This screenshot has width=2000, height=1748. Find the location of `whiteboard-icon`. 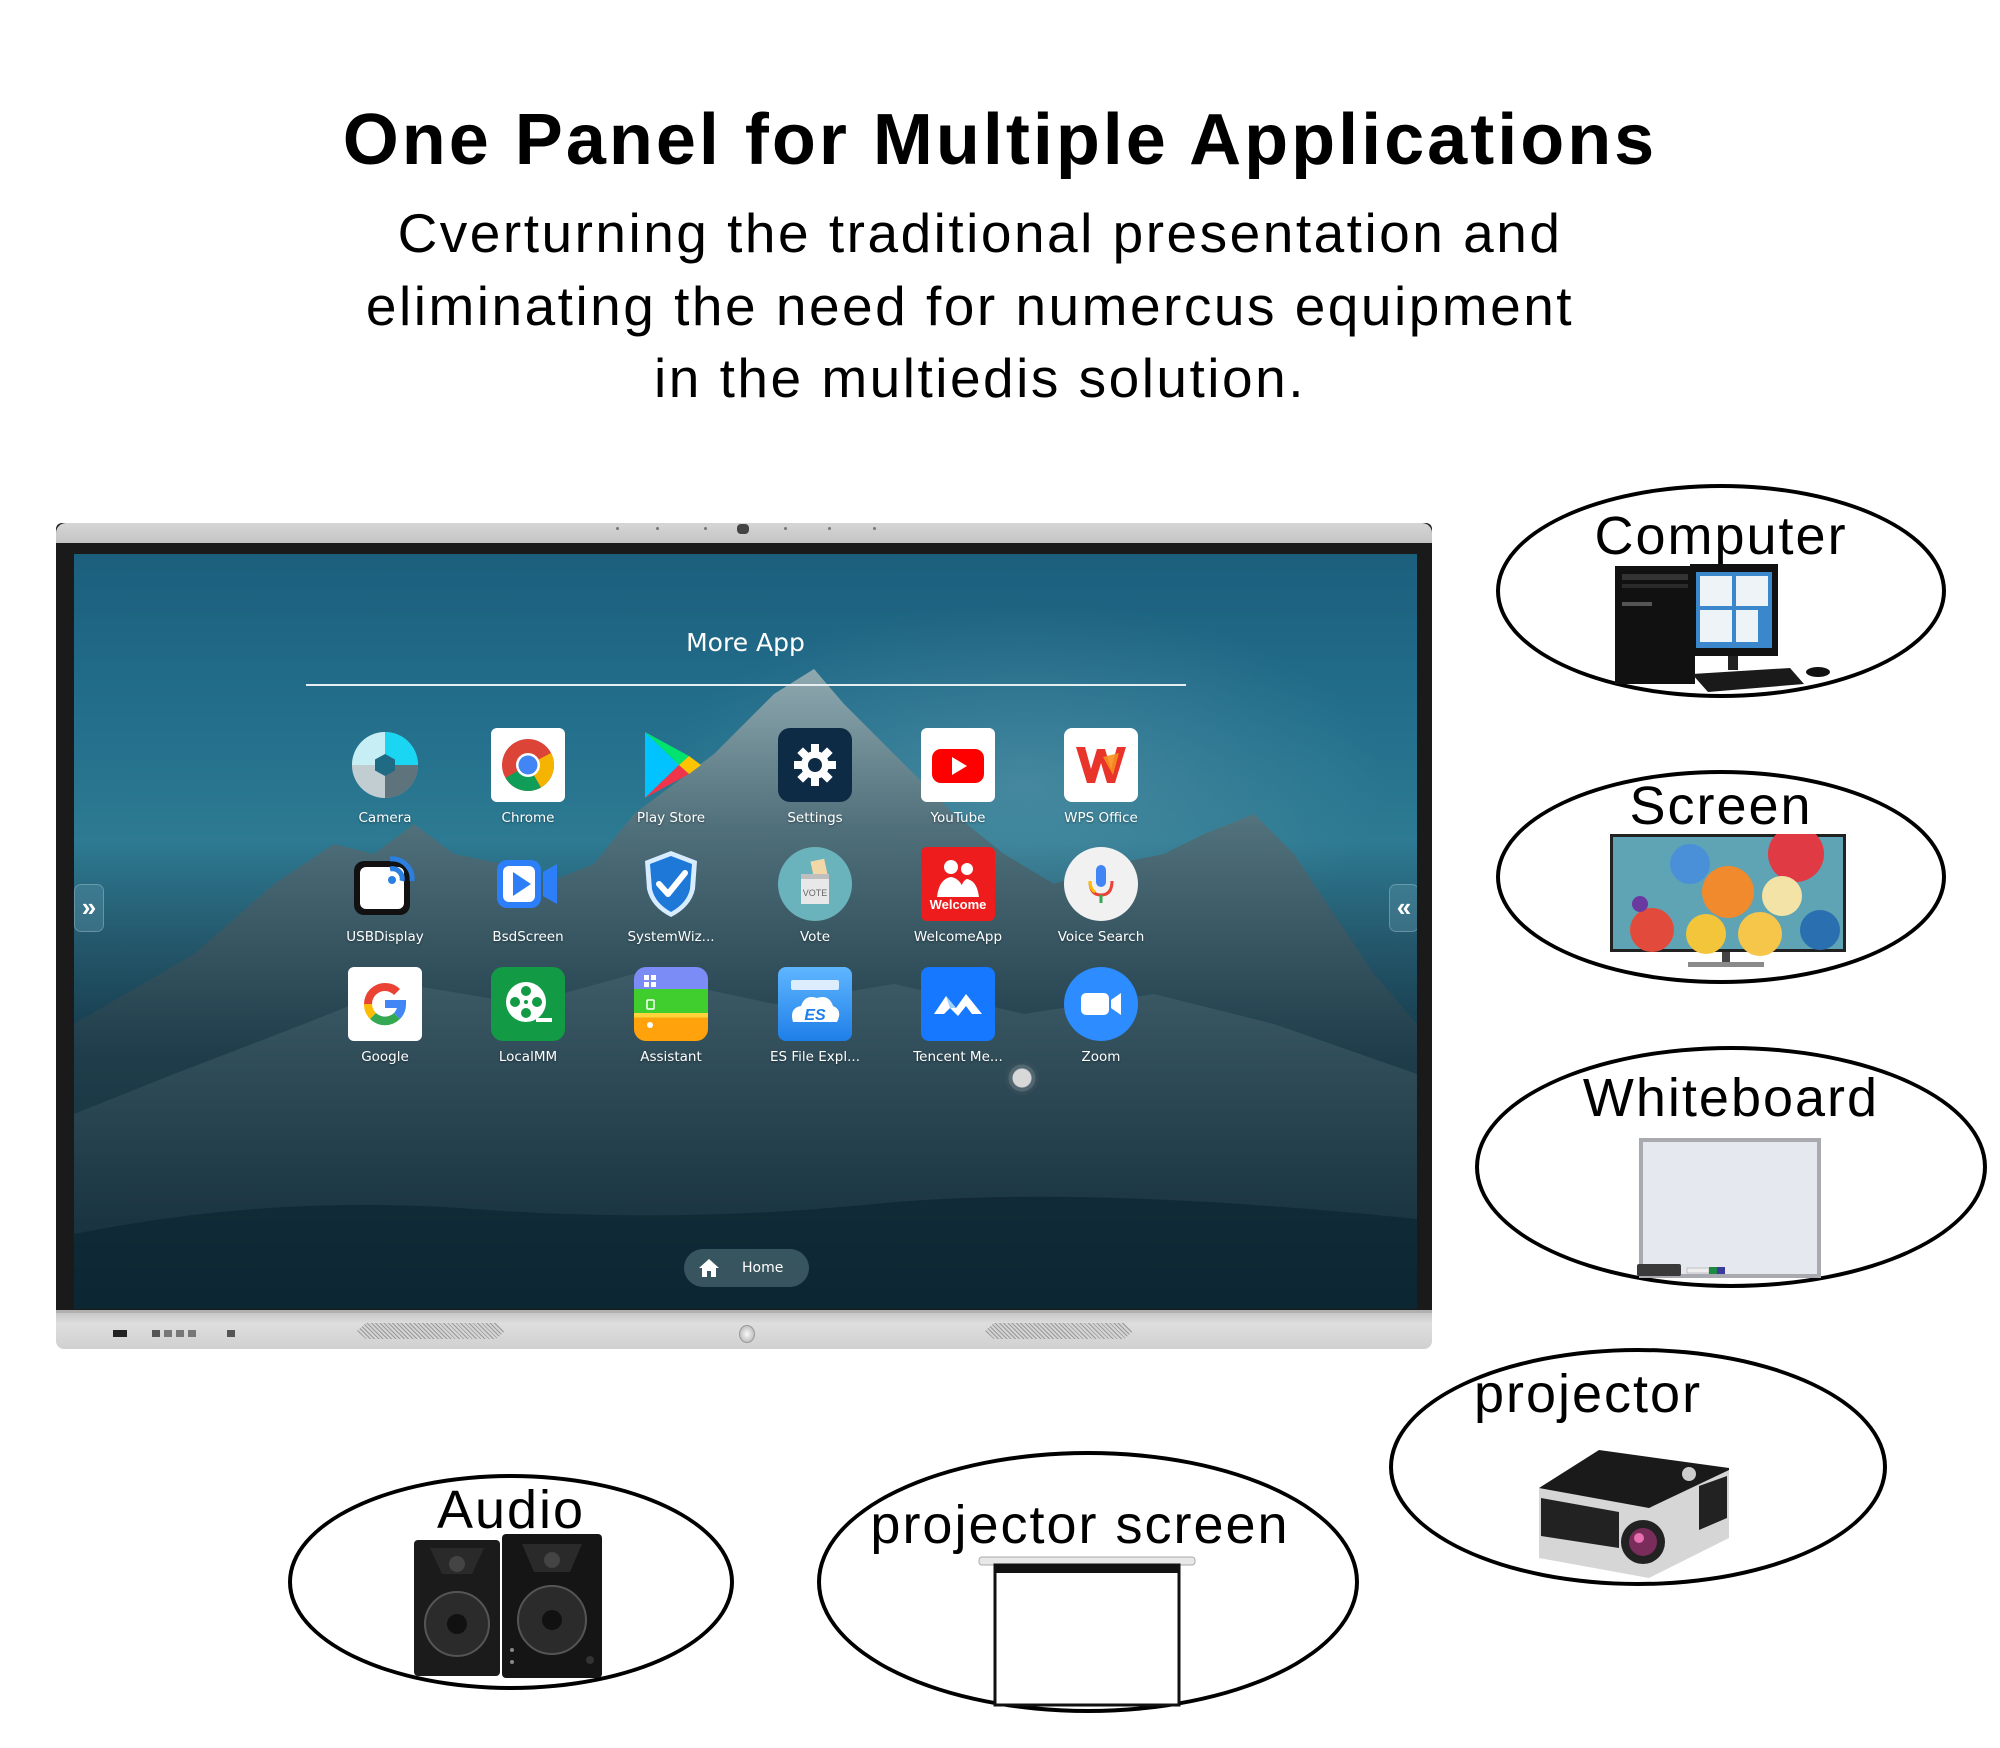

whiteboard-icon is located at coordinates (1729, 1208).